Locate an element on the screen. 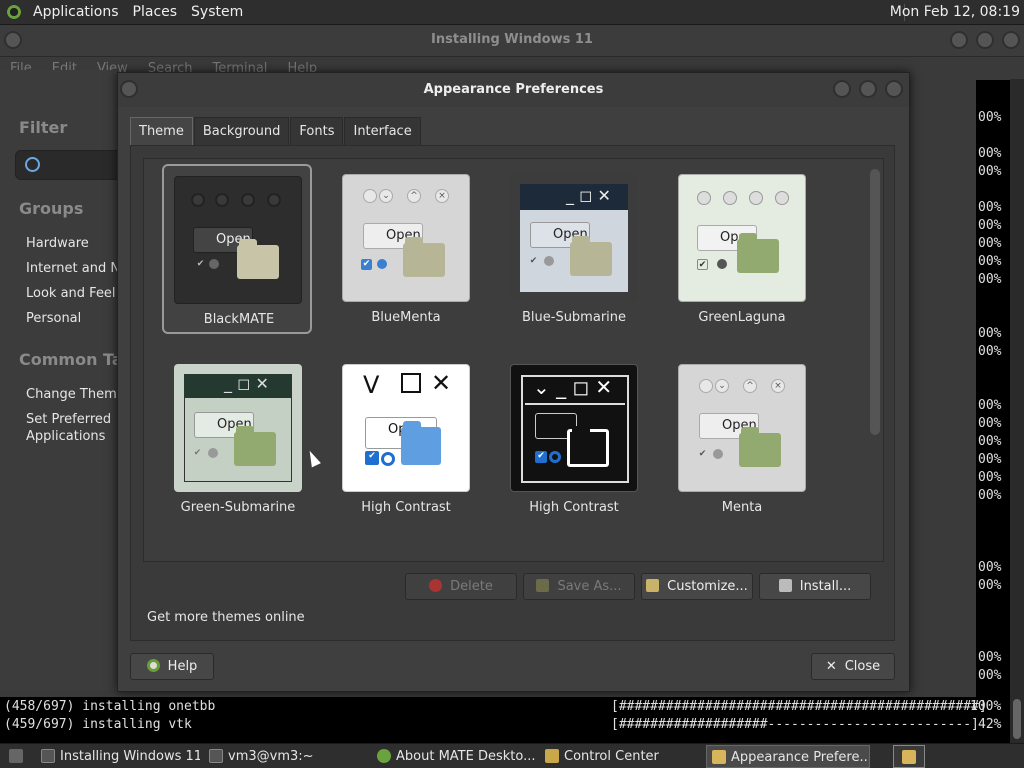  task-installing-windows: Installing Windows 11 is located at coordinates (118, 756).